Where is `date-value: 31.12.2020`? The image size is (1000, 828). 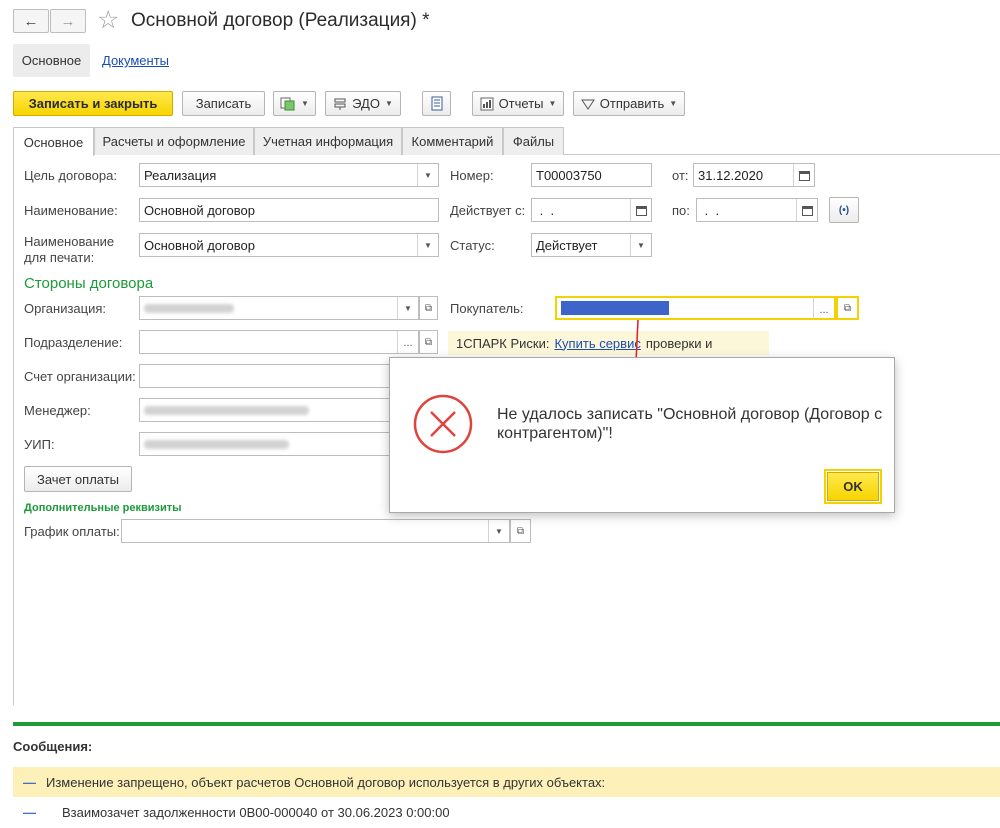 date-value: 31.12.2020 is located at coordinates (731, 175).